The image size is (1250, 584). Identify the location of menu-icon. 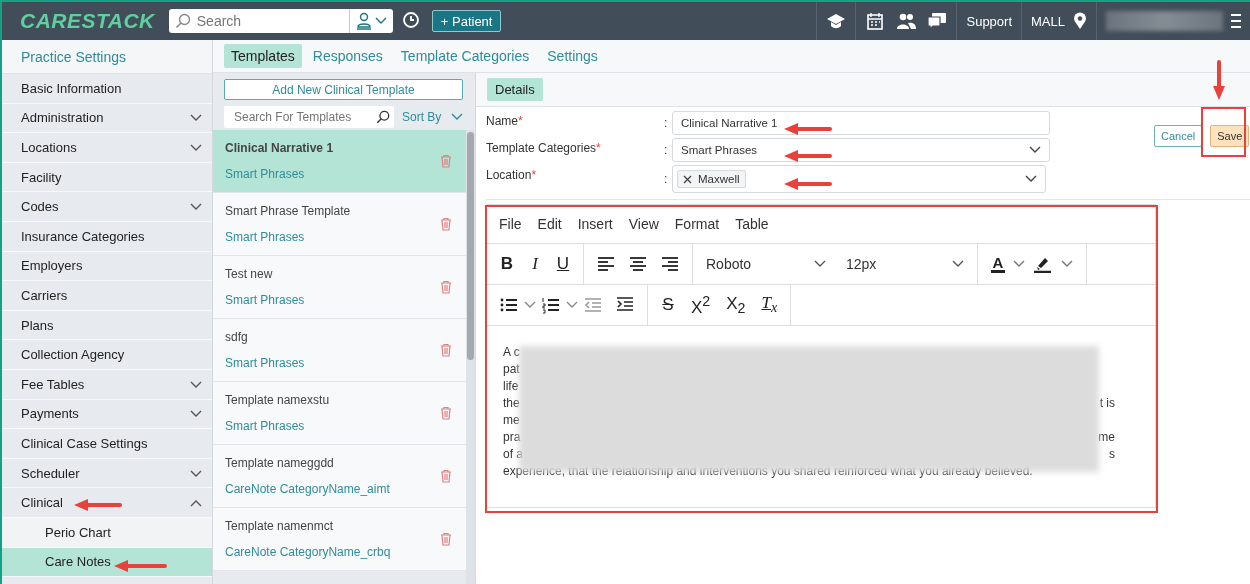
(1236, 21).